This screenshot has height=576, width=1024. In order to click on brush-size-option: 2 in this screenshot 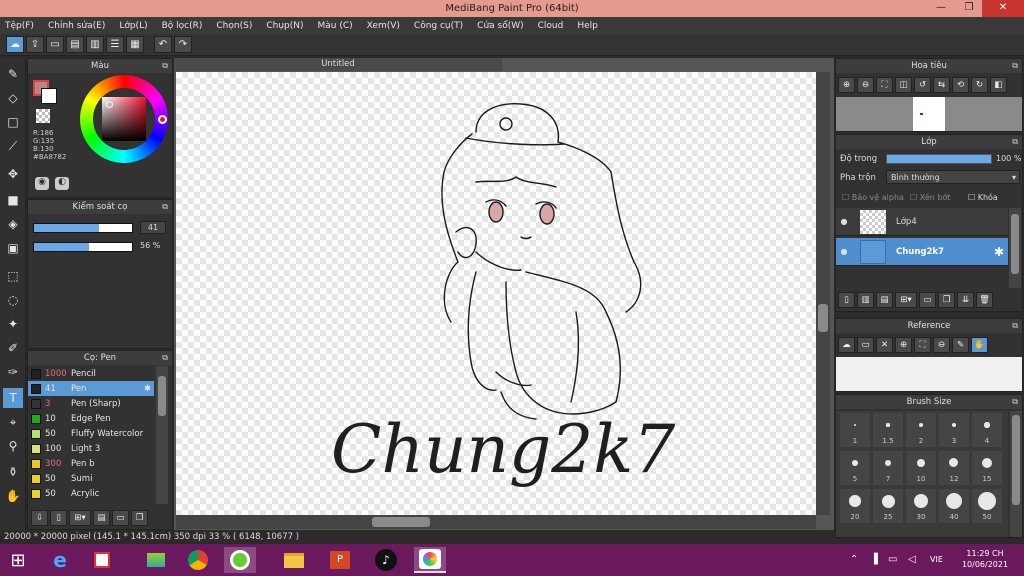, I will do `click(921, 430)`.